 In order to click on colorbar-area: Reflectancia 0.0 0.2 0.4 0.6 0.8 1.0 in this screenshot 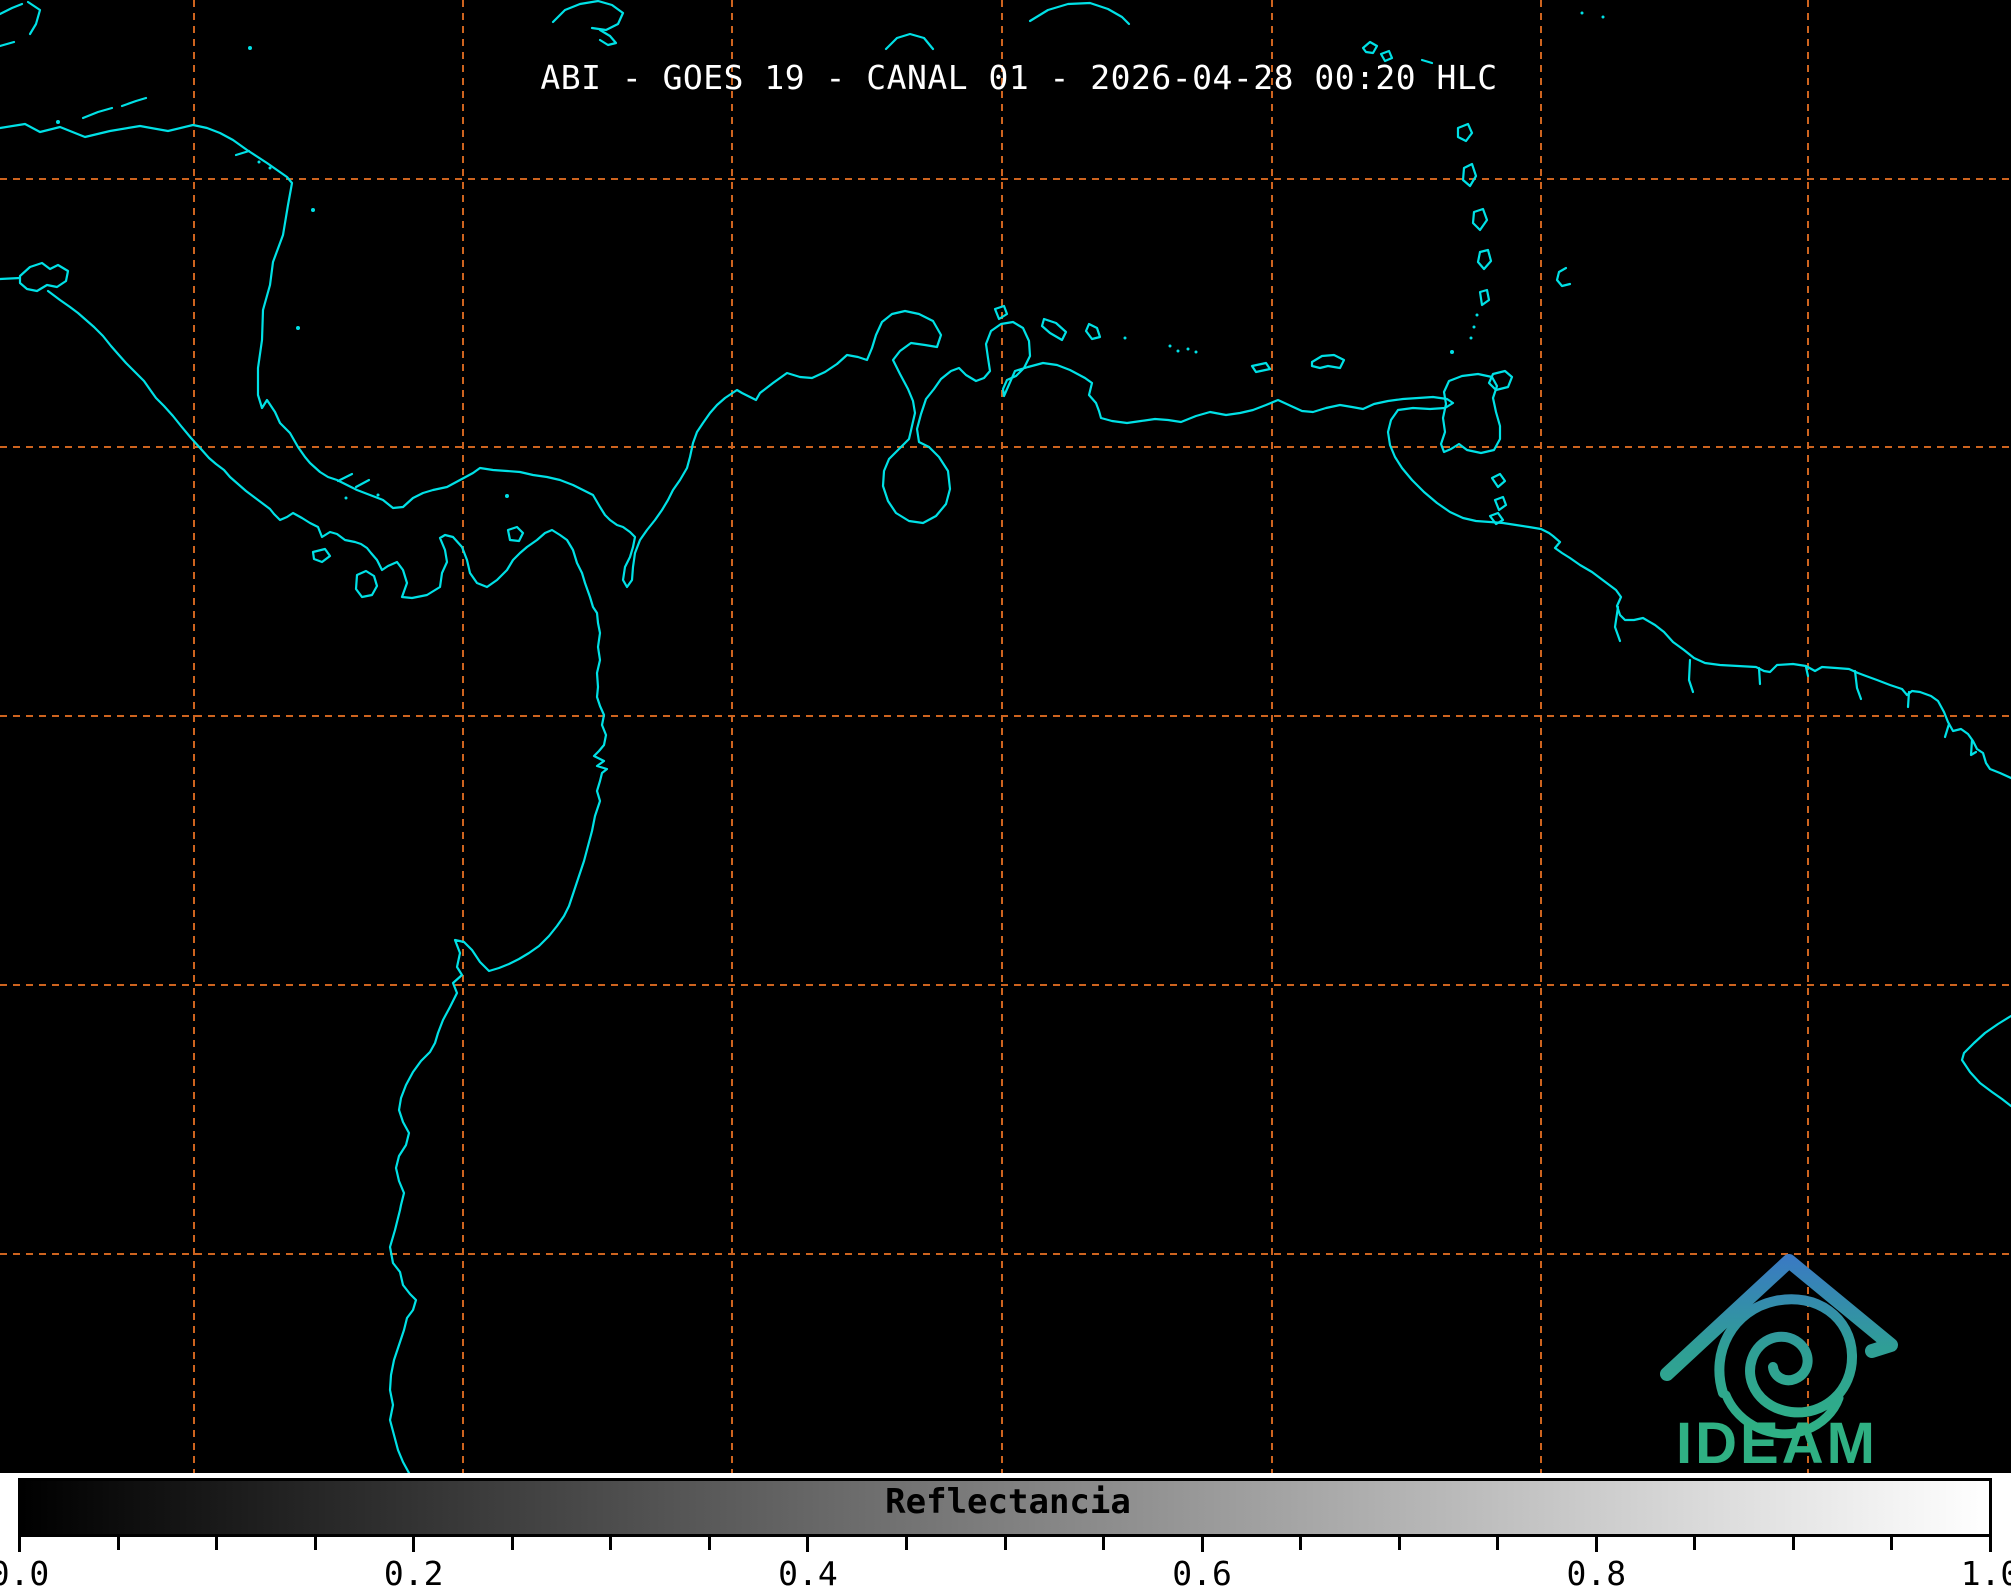, I will do `click(1005, 1533)`.